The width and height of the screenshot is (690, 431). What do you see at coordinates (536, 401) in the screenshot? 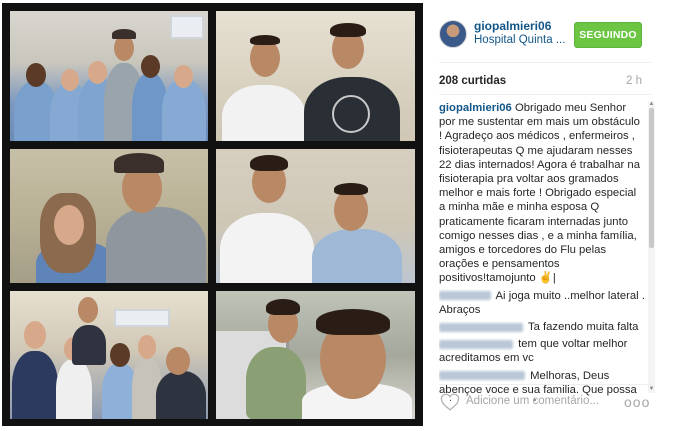
I see `add-comment-input` at bounding box center [536, 401].